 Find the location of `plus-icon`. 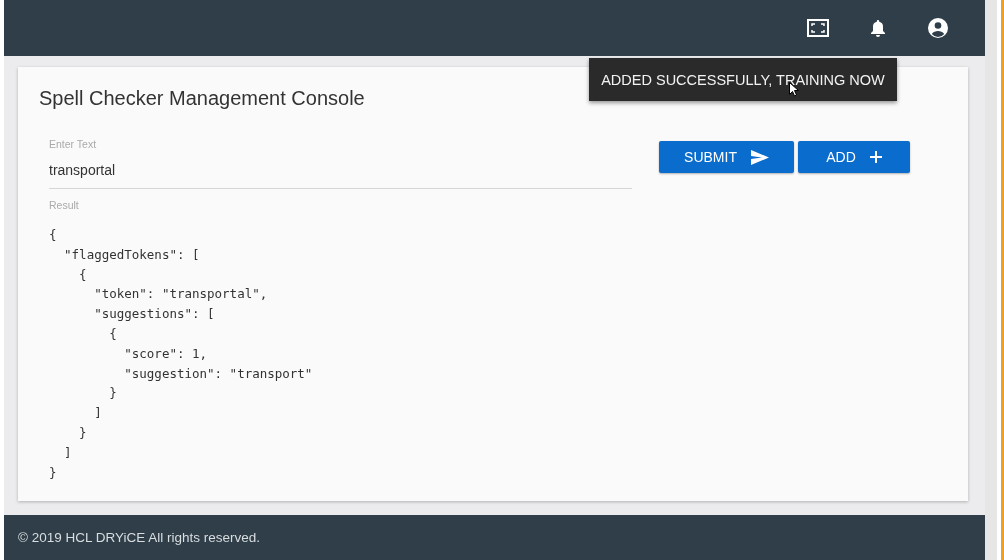

plus-icon is located at coordinates (875, 157).